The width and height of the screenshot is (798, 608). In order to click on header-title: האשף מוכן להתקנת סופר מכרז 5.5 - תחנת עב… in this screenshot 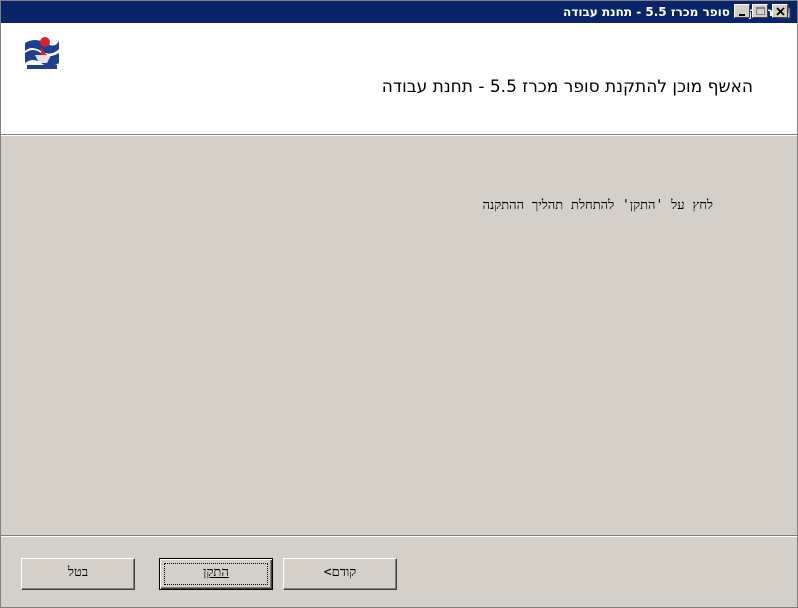, I will do `click(567, 87)`.